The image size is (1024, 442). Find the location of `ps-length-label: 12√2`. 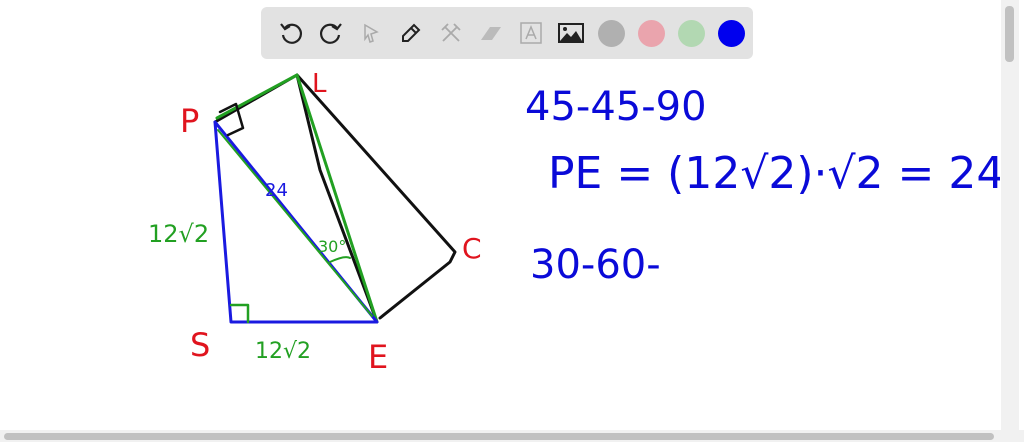

ps-length-label: 12√2 is located at coordinates (178, 234).